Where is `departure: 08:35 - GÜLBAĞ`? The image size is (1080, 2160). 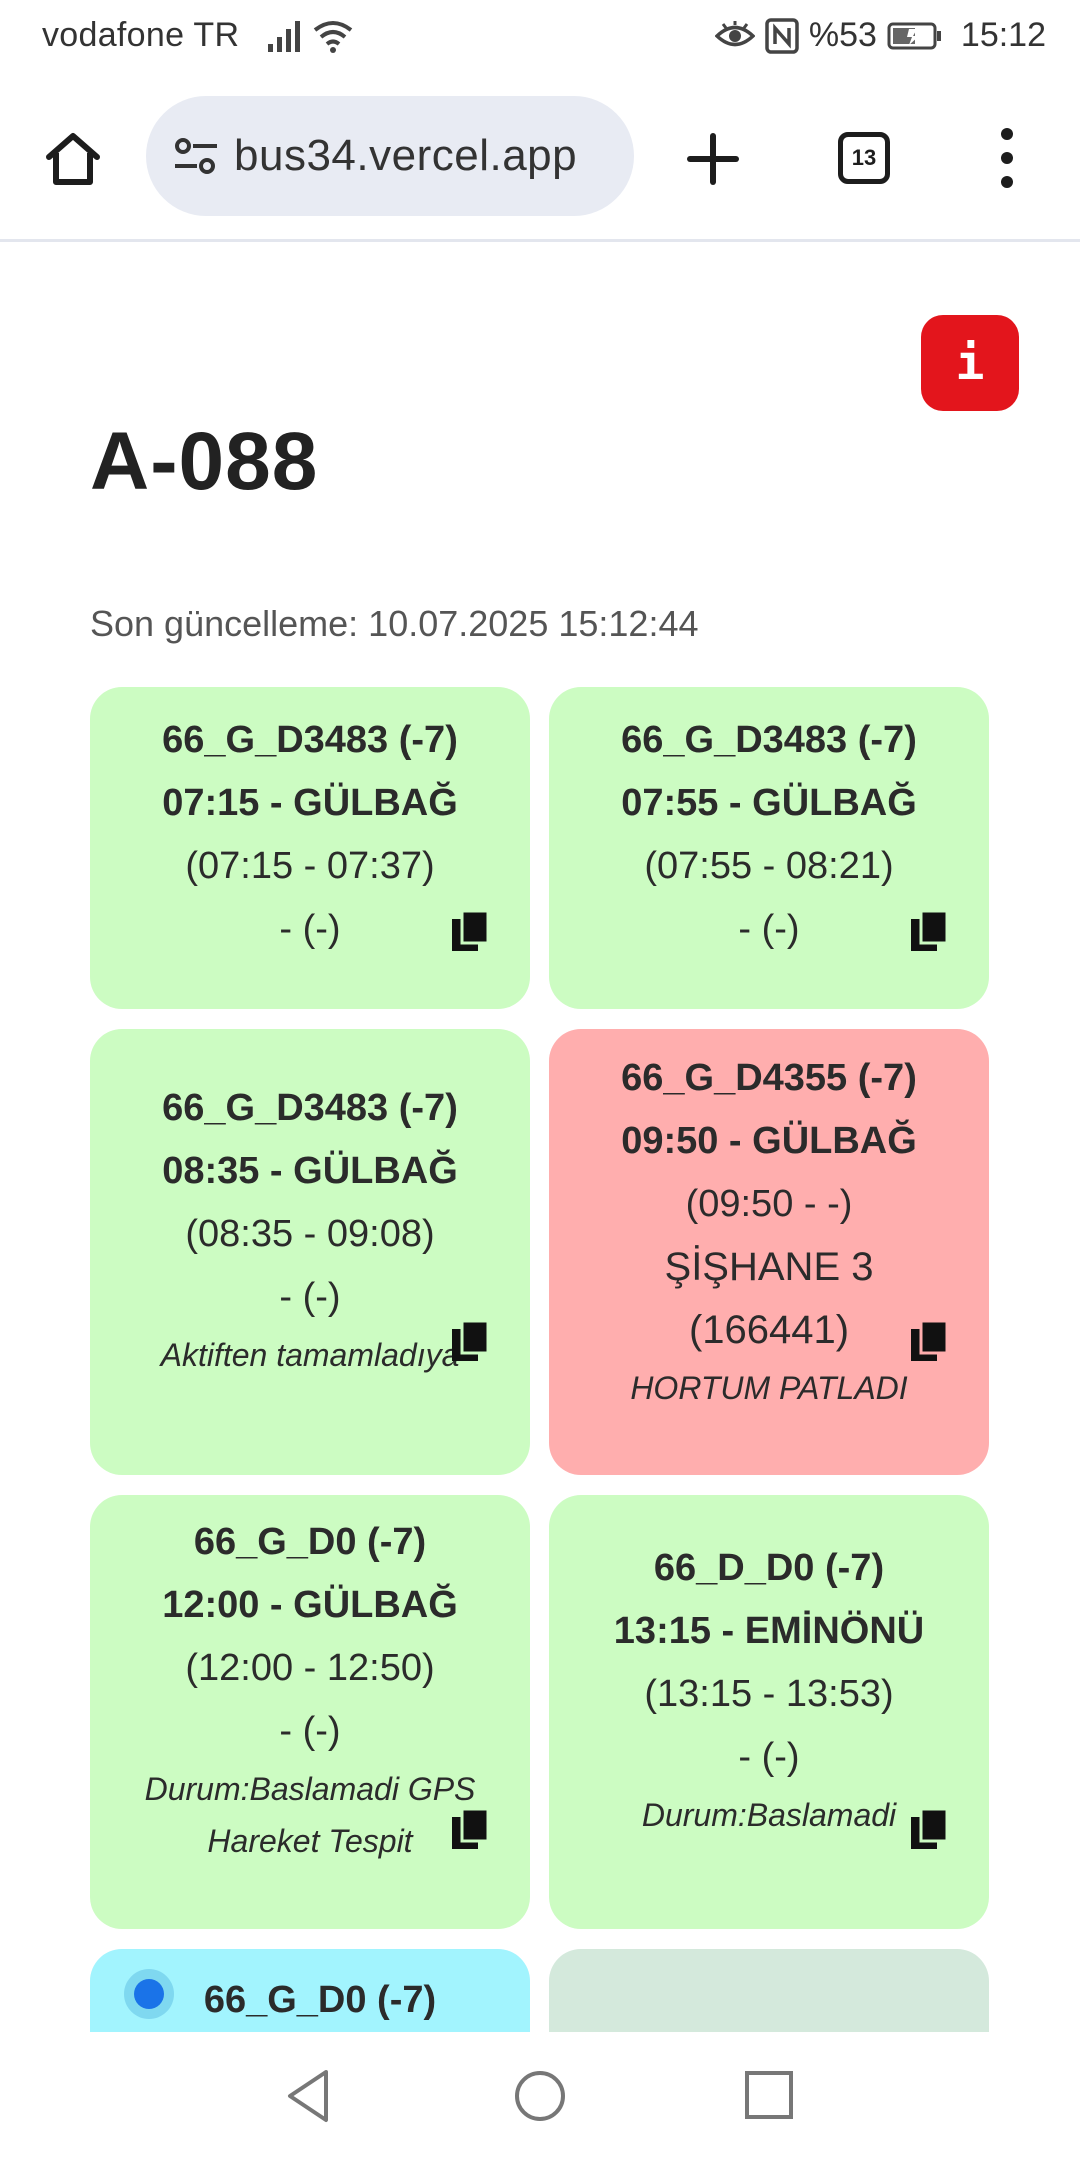
departure: 08:35 - GÜLBAĞ is located at coordinates (310, 1171).